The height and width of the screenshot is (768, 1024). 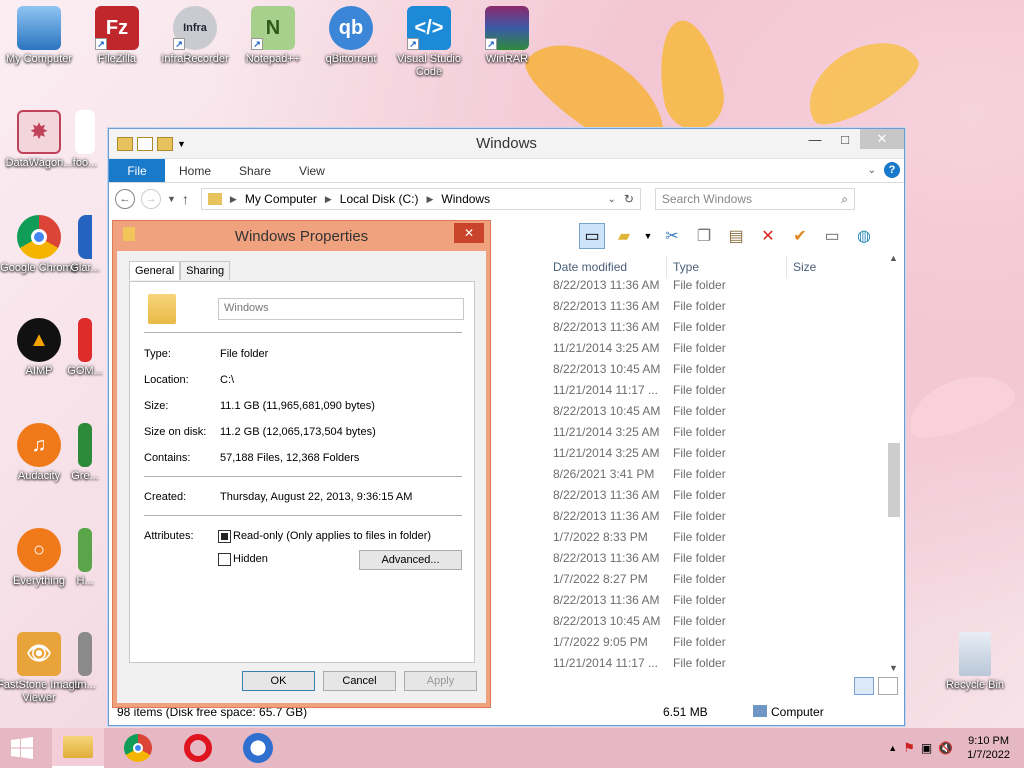 What do you see at coordinates (945, 748) in the screenshot?
I see `volume-muted-icon: 🔇` at bounding box center [945, 748].